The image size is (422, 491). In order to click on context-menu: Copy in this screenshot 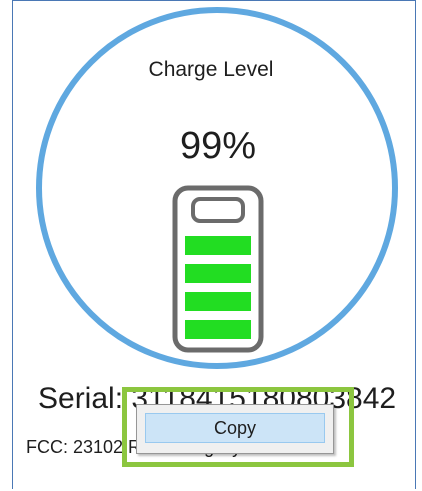, I will do `click(235, 429)`.